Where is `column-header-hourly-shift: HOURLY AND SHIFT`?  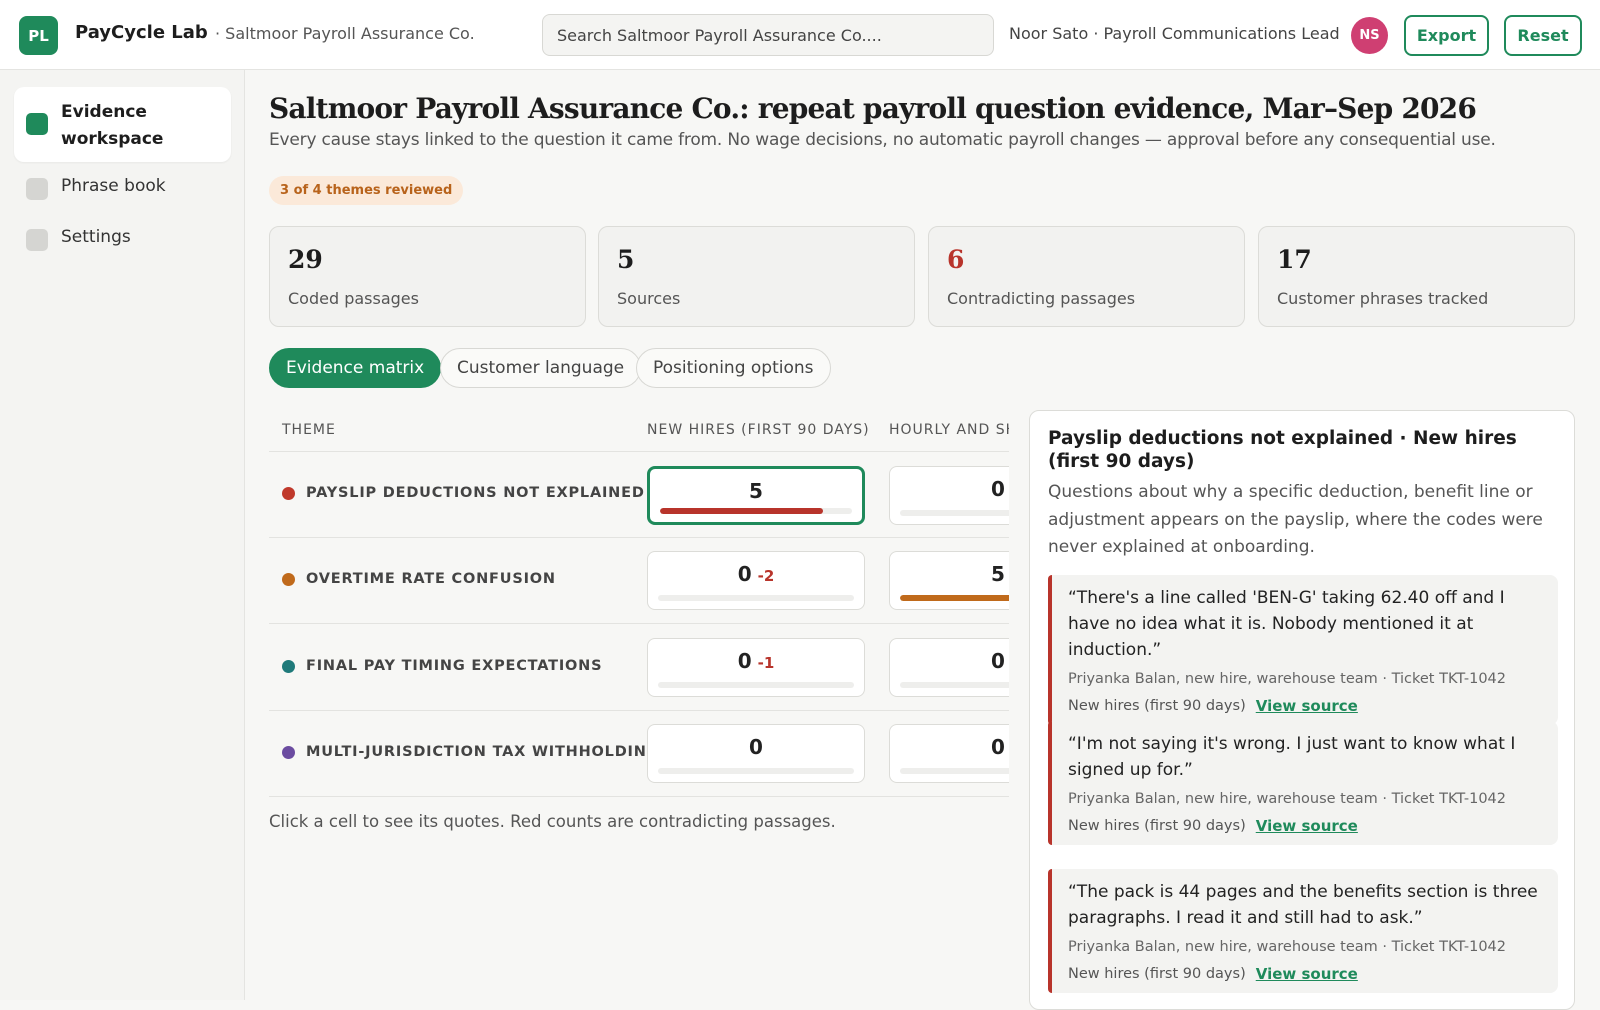
column-header-hourly-shift: HOURLY AND SHIFT is located at coordinates (949, 430).